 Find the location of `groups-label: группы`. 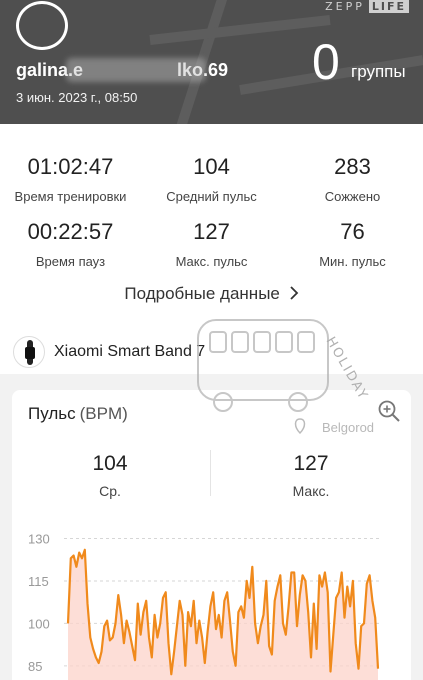

groups-label: группы is located at coordinates (378, 71).